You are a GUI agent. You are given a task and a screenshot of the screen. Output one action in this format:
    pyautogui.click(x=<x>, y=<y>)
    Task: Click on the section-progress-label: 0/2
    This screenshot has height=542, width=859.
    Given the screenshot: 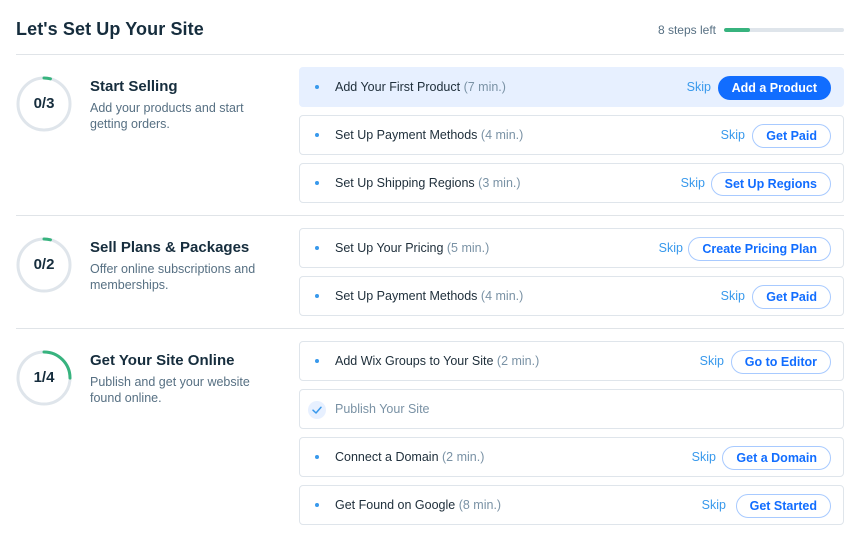 What is the action you would take?
    pyautogui.click(x=44, y=264)
    